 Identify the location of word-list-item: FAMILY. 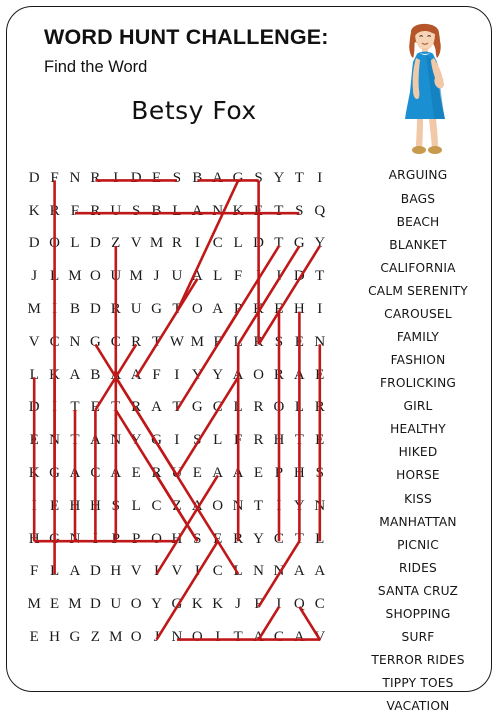
(418, 337).